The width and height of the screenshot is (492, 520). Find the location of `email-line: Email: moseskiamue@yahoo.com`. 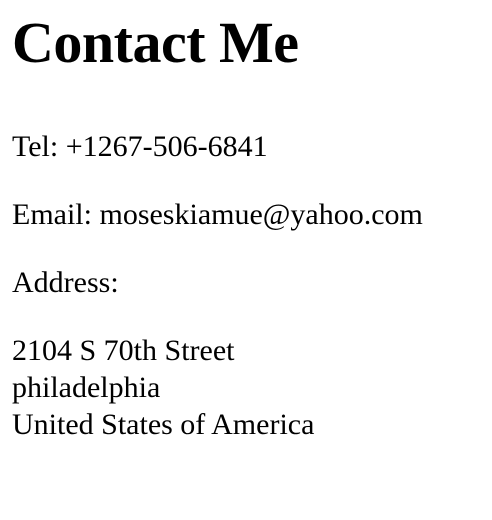

email-line: Email: moseskiamue@yahoo.com is located at coordinates (246, 214).